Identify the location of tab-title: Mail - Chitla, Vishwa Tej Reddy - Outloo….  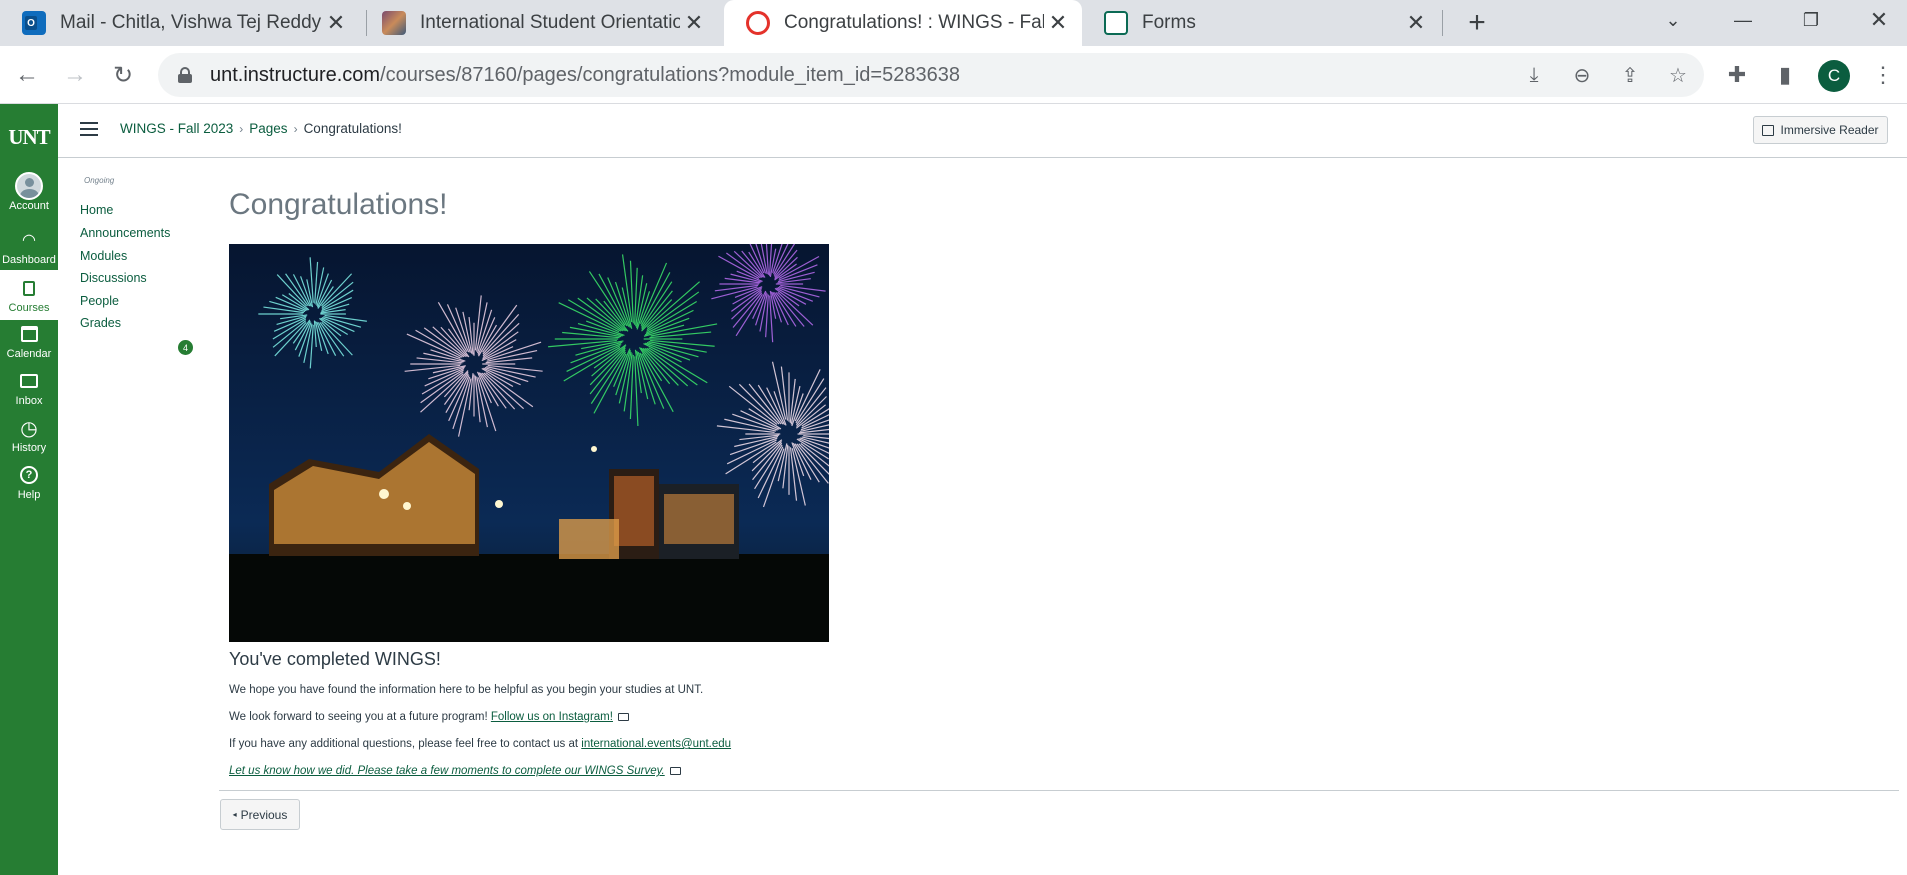
(191, 22).